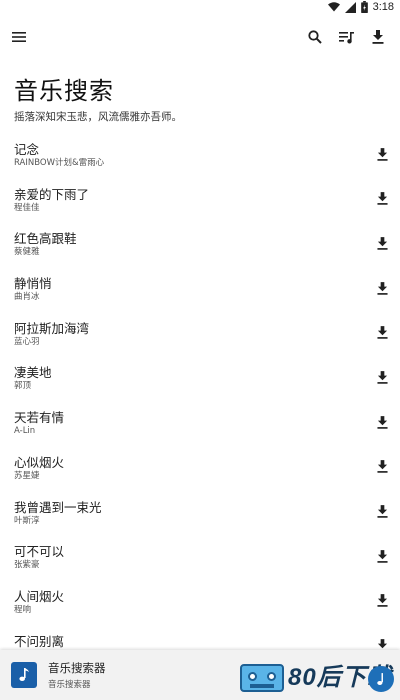 The height and width of the screenshot is (700, 400). Describe the element at coordinates (27, 252) in the screenshot. I see `song-artist: 蔡健雅` at that location.